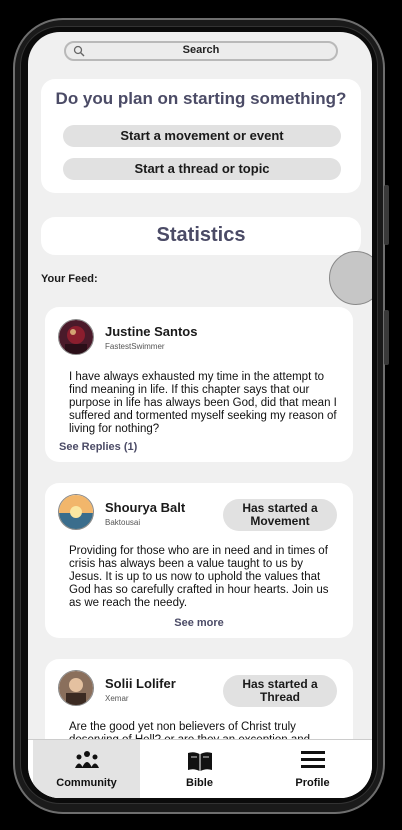  I want to click on plan-title: Do you plan on starting something?, so click(201, 98).